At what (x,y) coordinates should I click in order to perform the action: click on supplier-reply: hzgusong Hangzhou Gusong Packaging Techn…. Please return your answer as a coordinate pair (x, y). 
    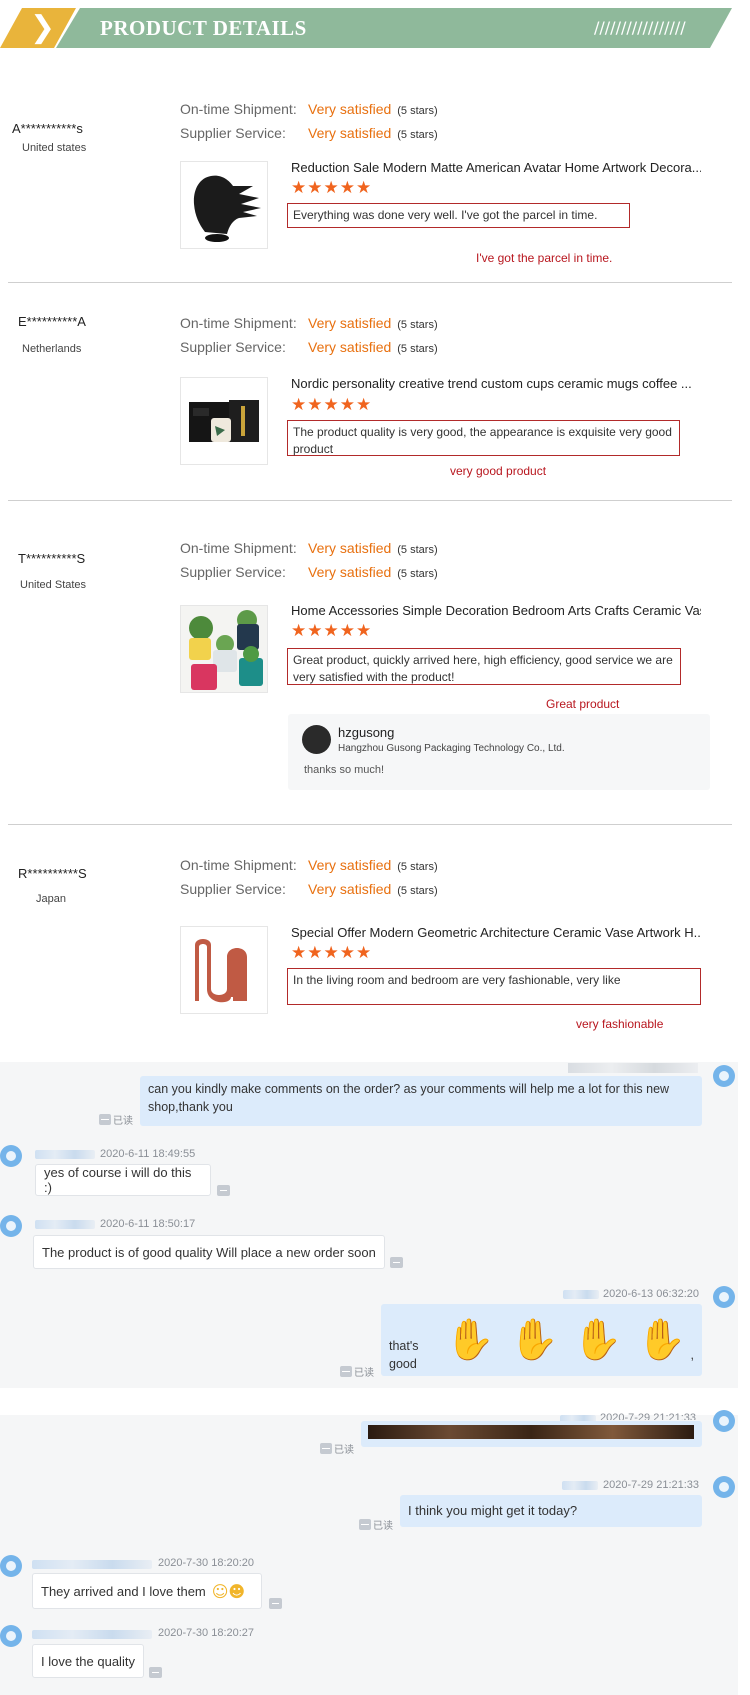
    Looking at the image, I should click on (499, 752).